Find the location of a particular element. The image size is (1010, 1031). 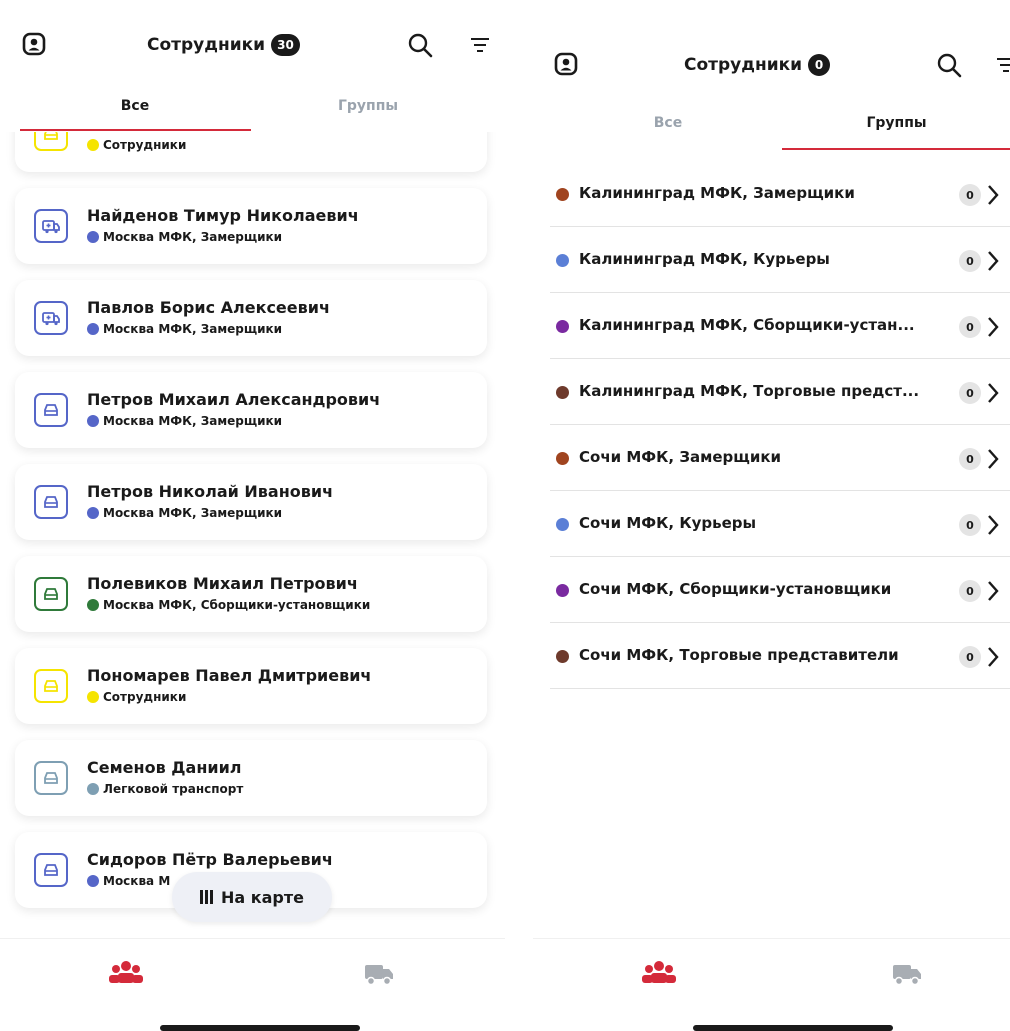

employee-name: Петров Николай Иванович is located at coordinates (210, 491).